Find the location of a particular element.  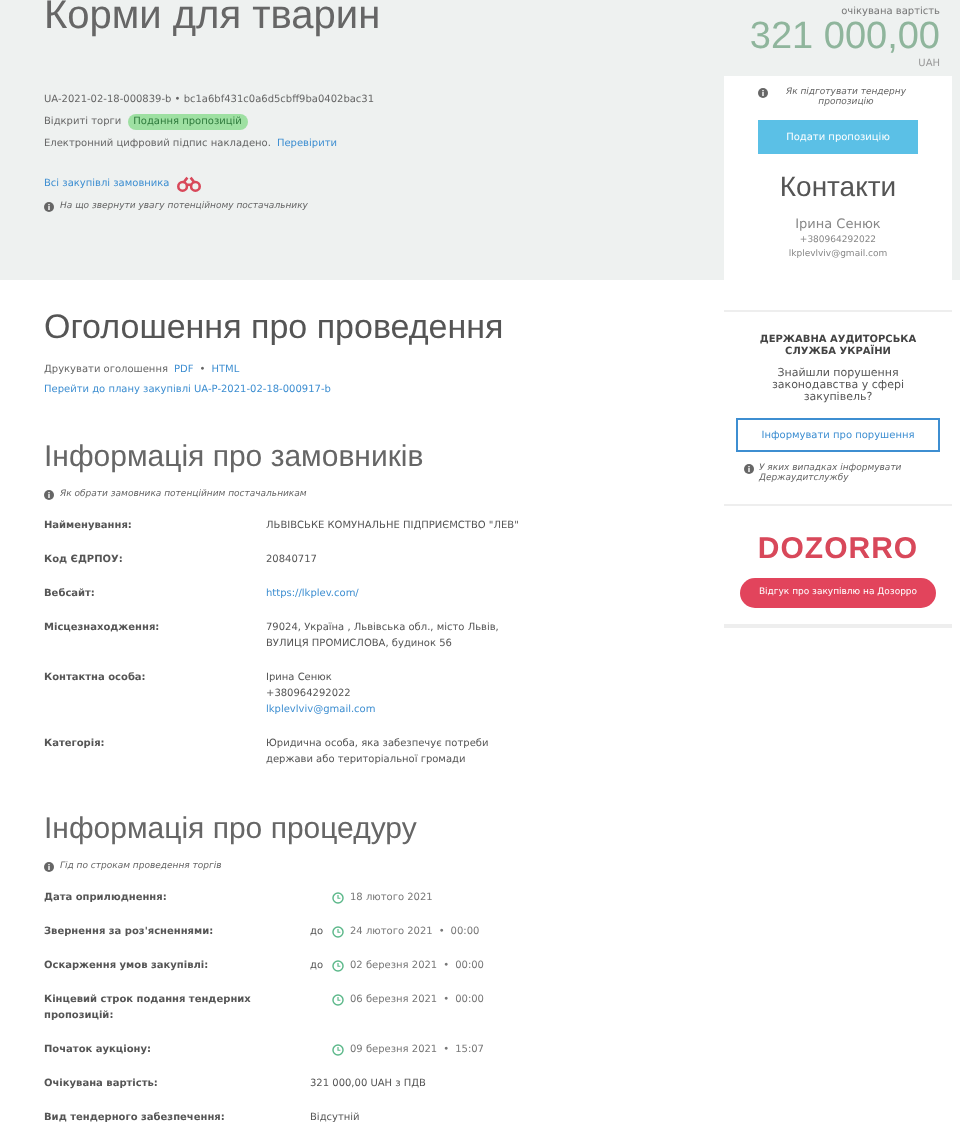

dozorro-logo: DOZORRO is located at coordinates (838, 549).